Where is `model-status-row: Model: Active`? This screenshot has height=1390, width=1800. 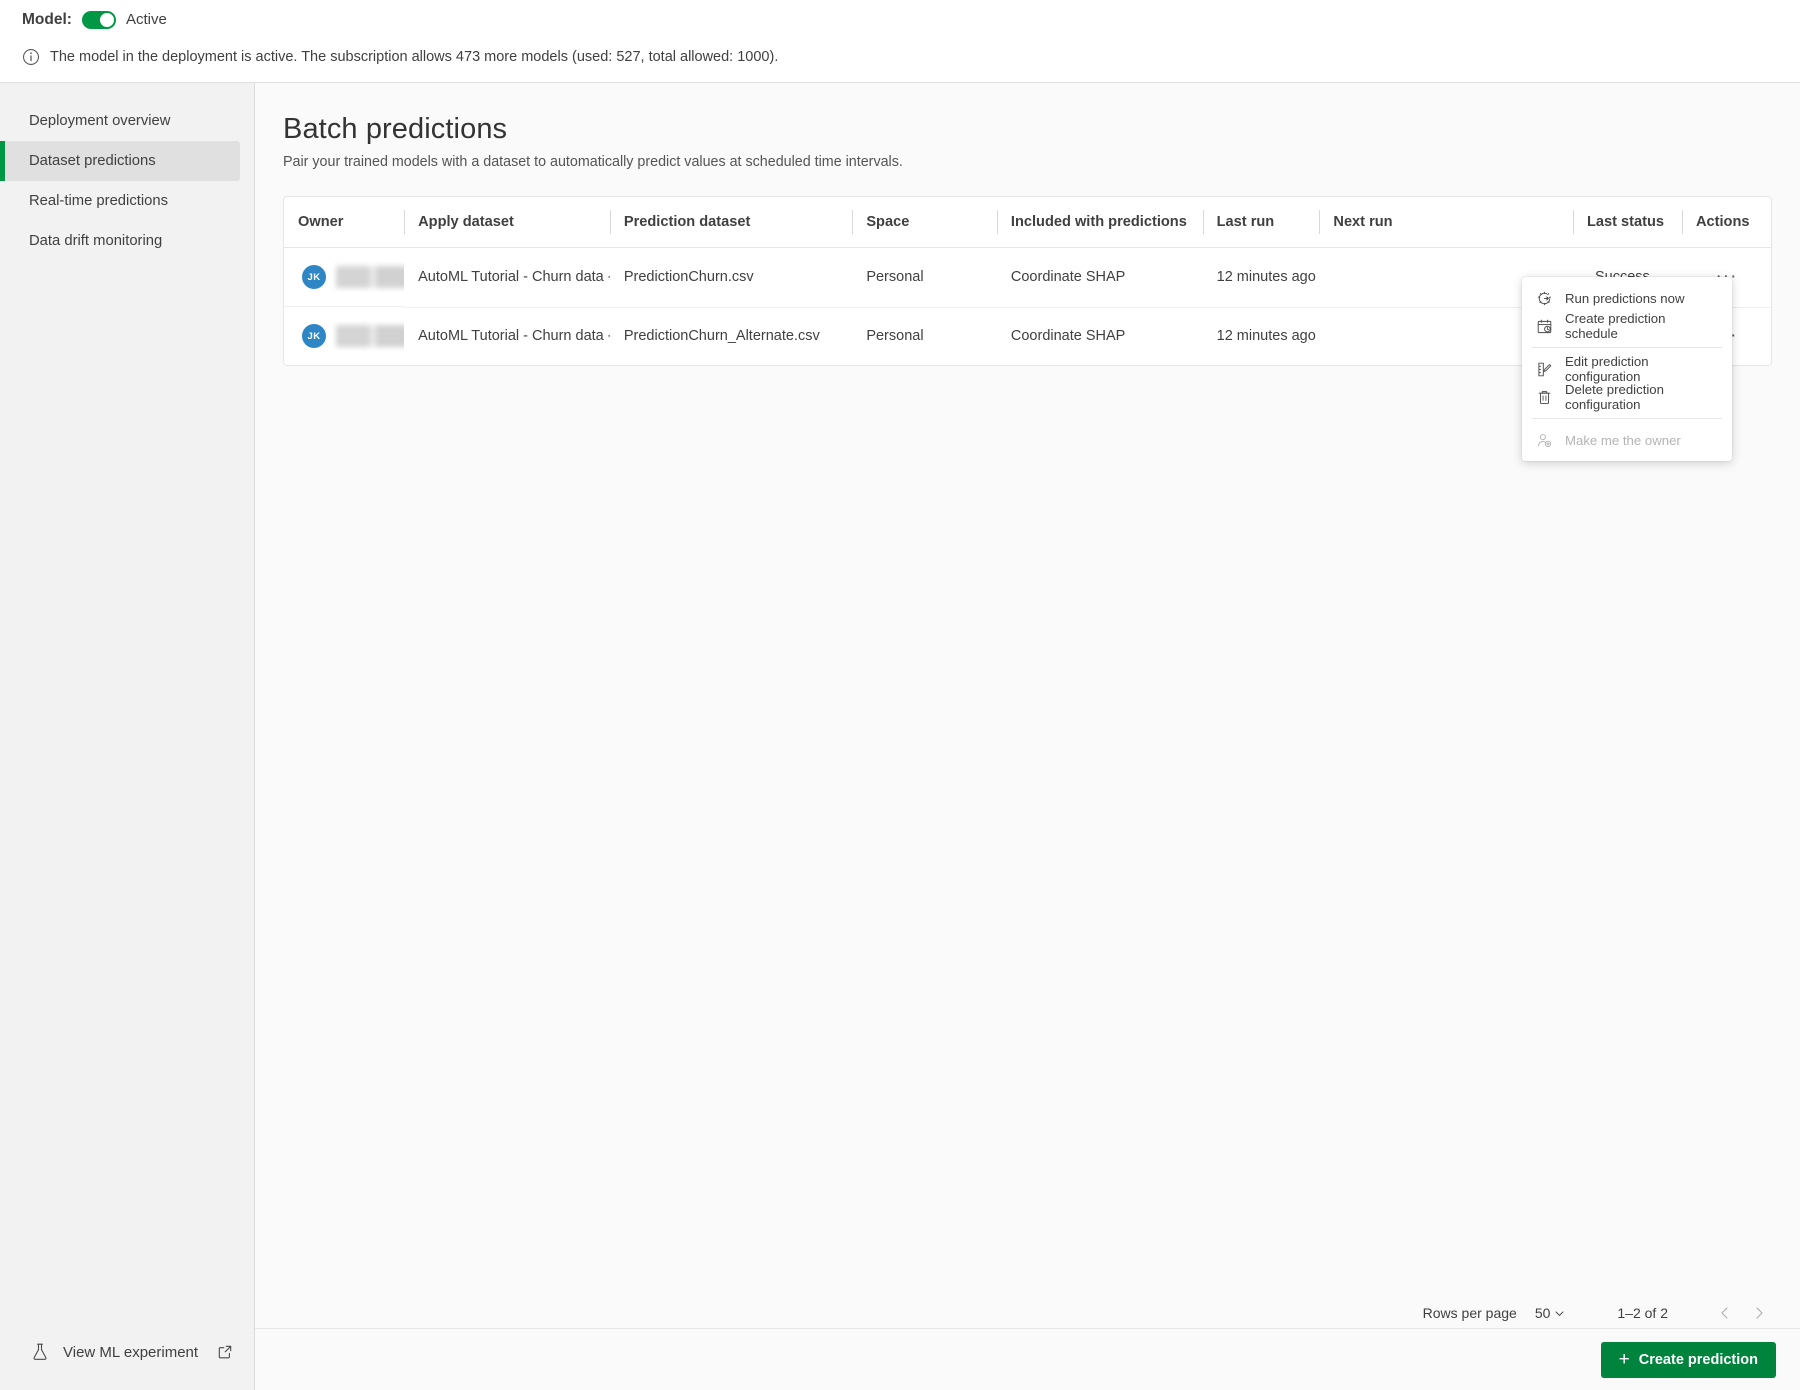
model-status-row: Model: Active is located at coordinates (900, 19).